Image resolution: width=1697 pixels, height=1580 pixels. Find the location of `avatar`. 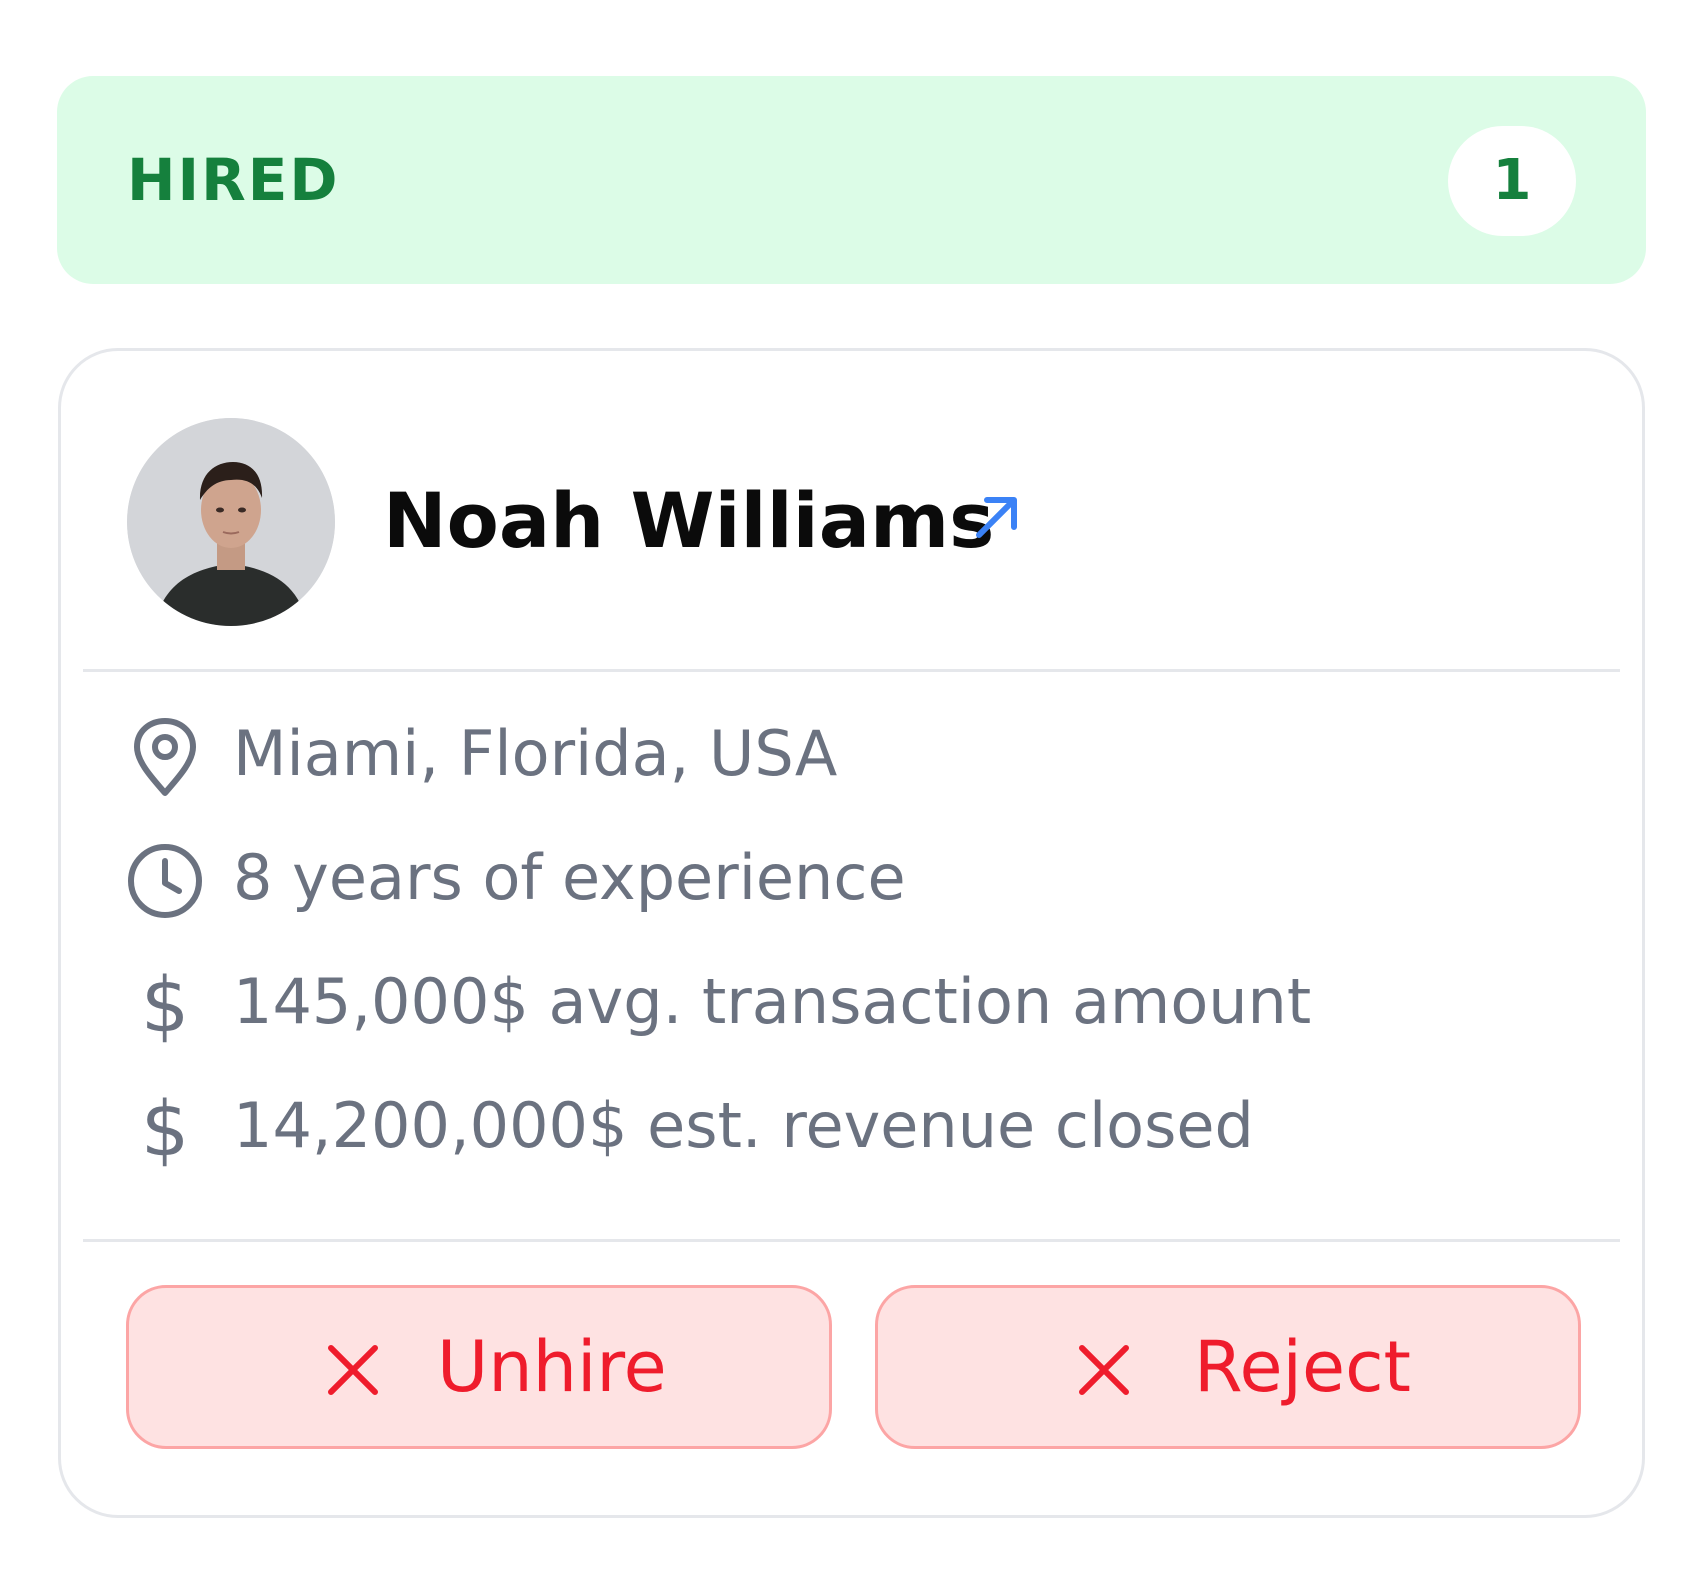

avatar is located at coordinates (231, 522).